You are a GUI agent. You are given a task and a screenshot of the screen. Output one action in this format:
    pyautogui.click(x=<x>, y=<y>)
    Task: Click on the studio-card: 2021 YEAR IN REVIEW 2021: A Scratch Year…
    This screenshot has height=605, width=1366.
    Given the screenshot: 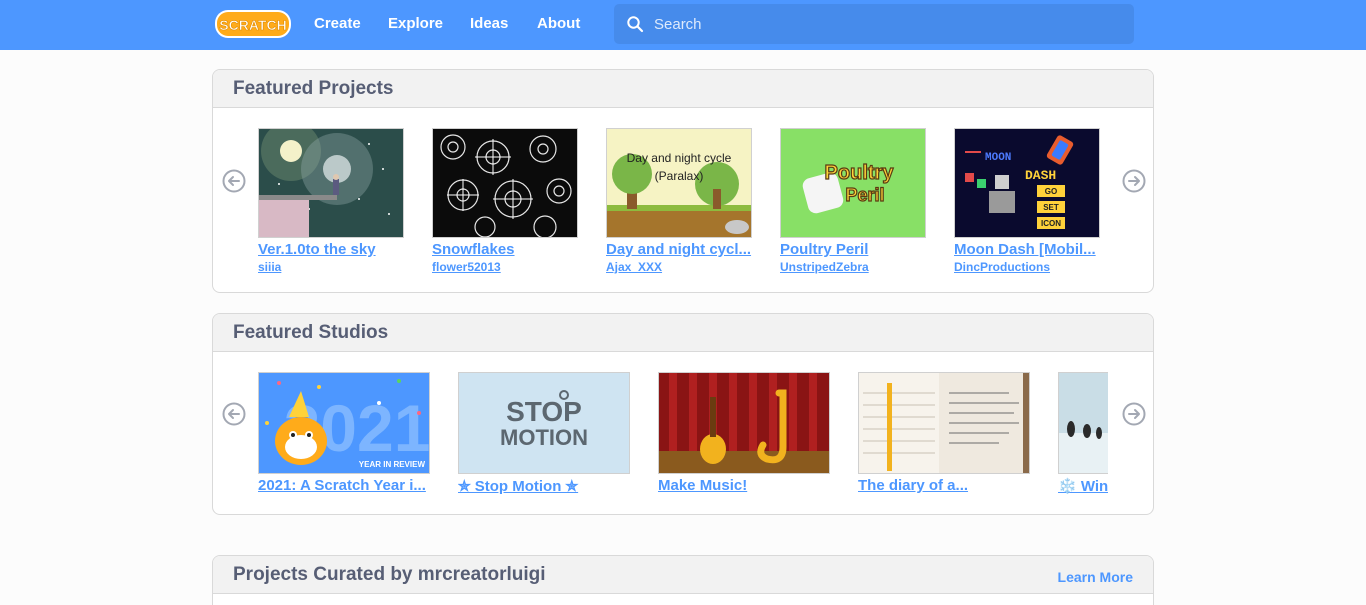 What is the action you would take?
    pyautogui.click(x=344, y=433)
    